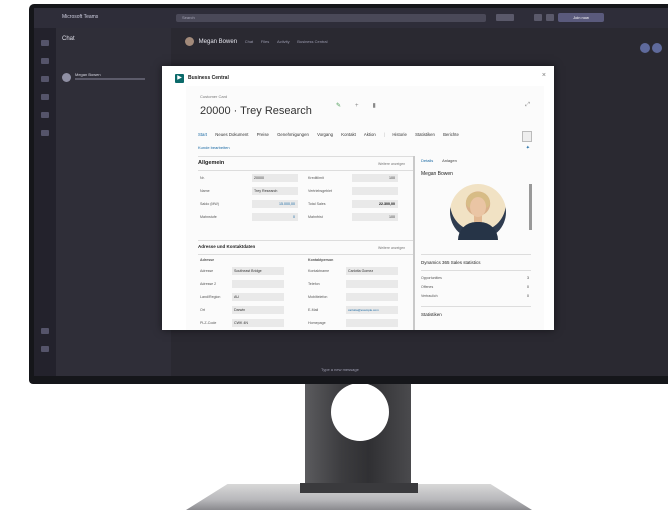 This screenshot has height=515, width=668. Describe the element at coordinates (214, 96) in the screenshot. I see `breadcrumb: Customer Card` at that location.